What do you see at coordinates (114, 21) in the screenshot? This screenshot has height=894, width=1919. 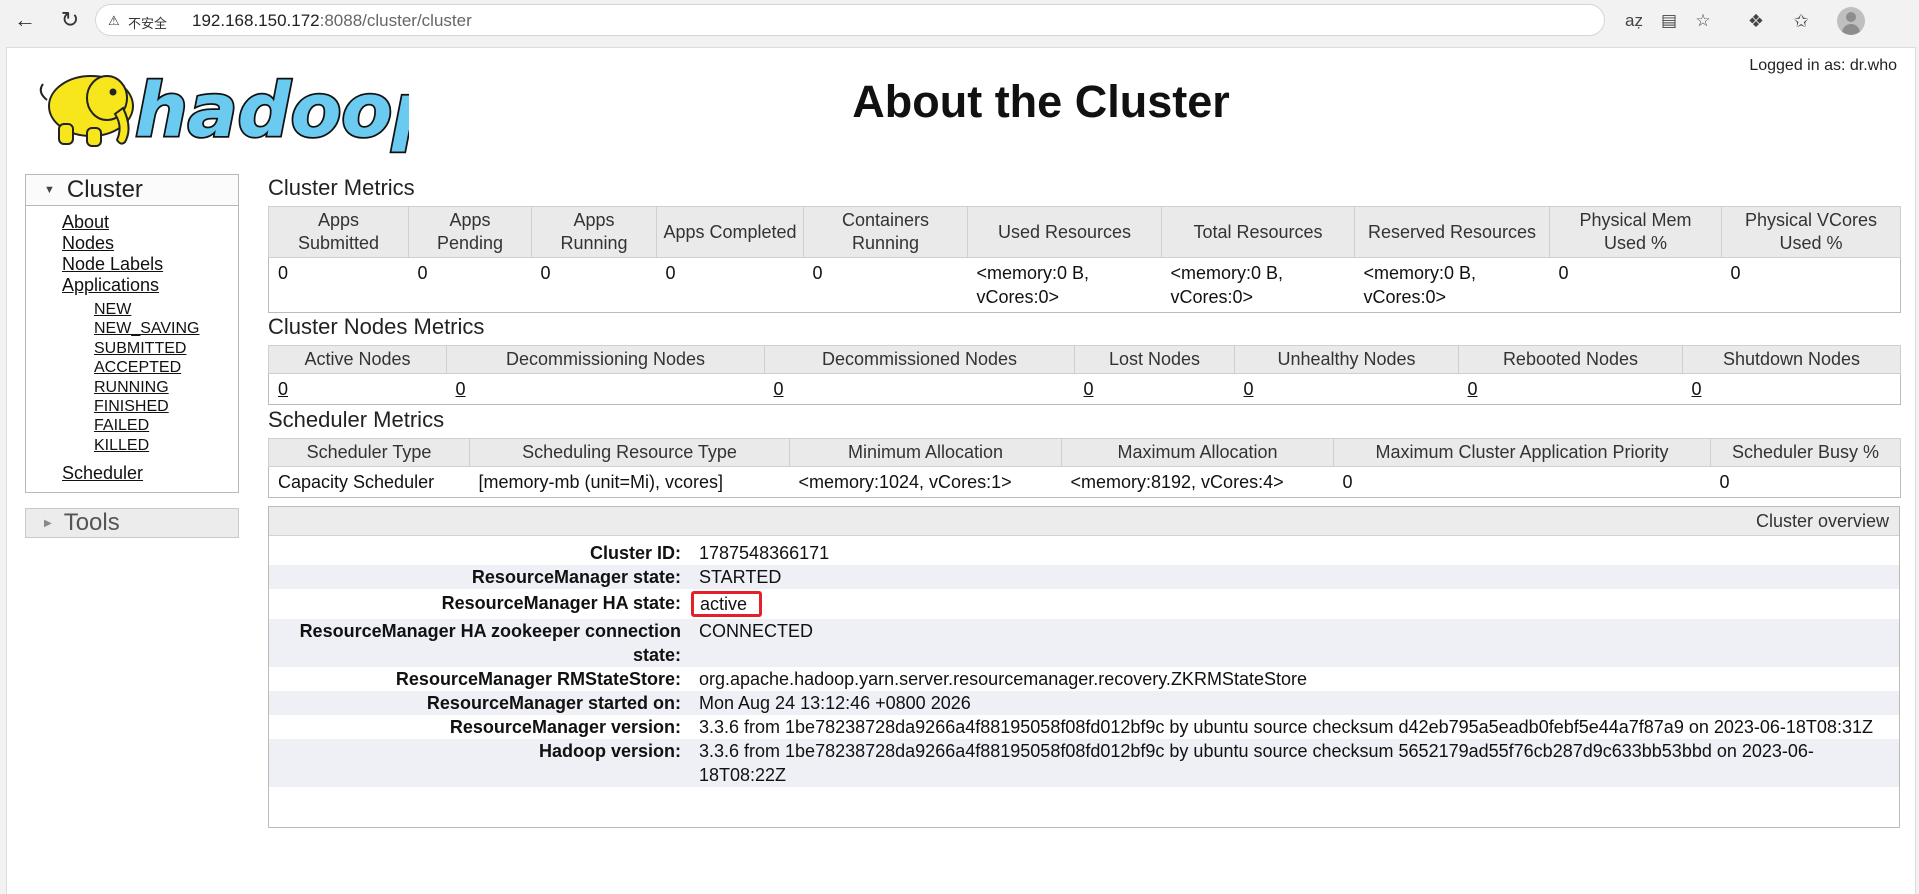 I see `warning-icon: ⚠` at bounding box center [114, 21].